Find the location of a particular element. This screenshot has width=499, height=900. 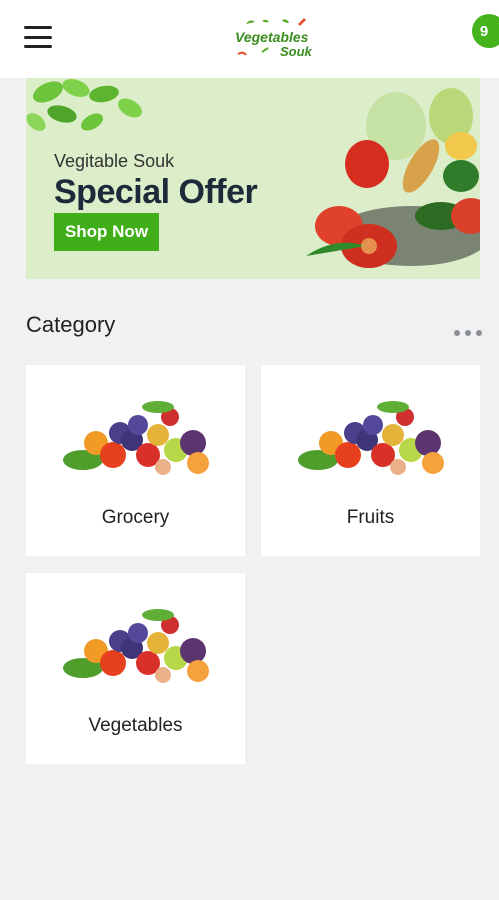

top-app-bar: Vegetables Souk 9 is located at coordinates (249, 39).